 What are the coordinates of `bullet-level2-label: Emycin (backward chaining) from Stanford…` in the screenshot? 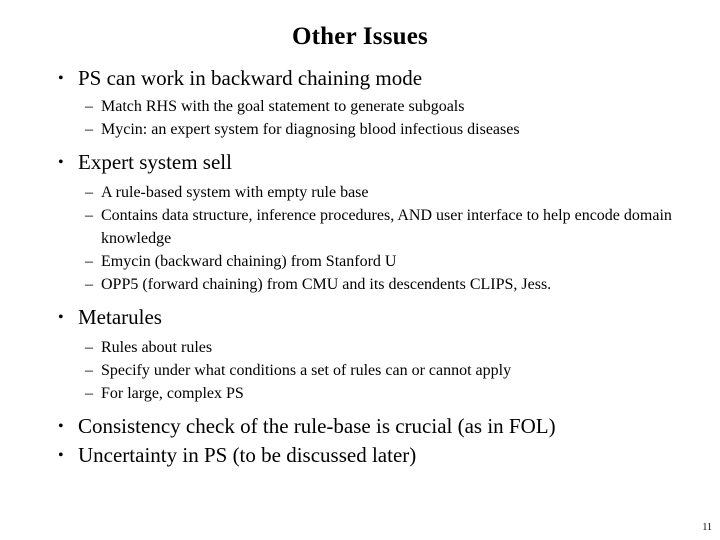 It's located at (249, 261).